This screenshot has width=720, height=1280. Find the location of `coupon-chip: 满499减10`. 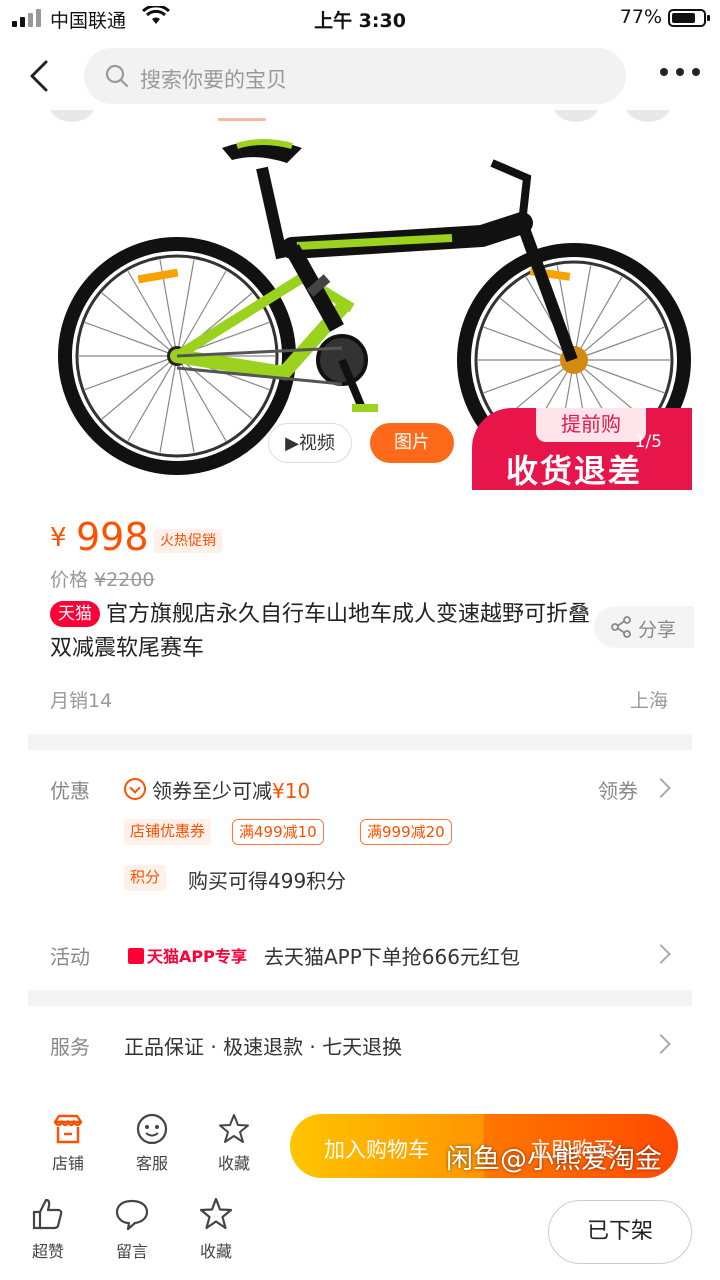

coupon-chip: 满499减10 is located at coordinates (278, 832).